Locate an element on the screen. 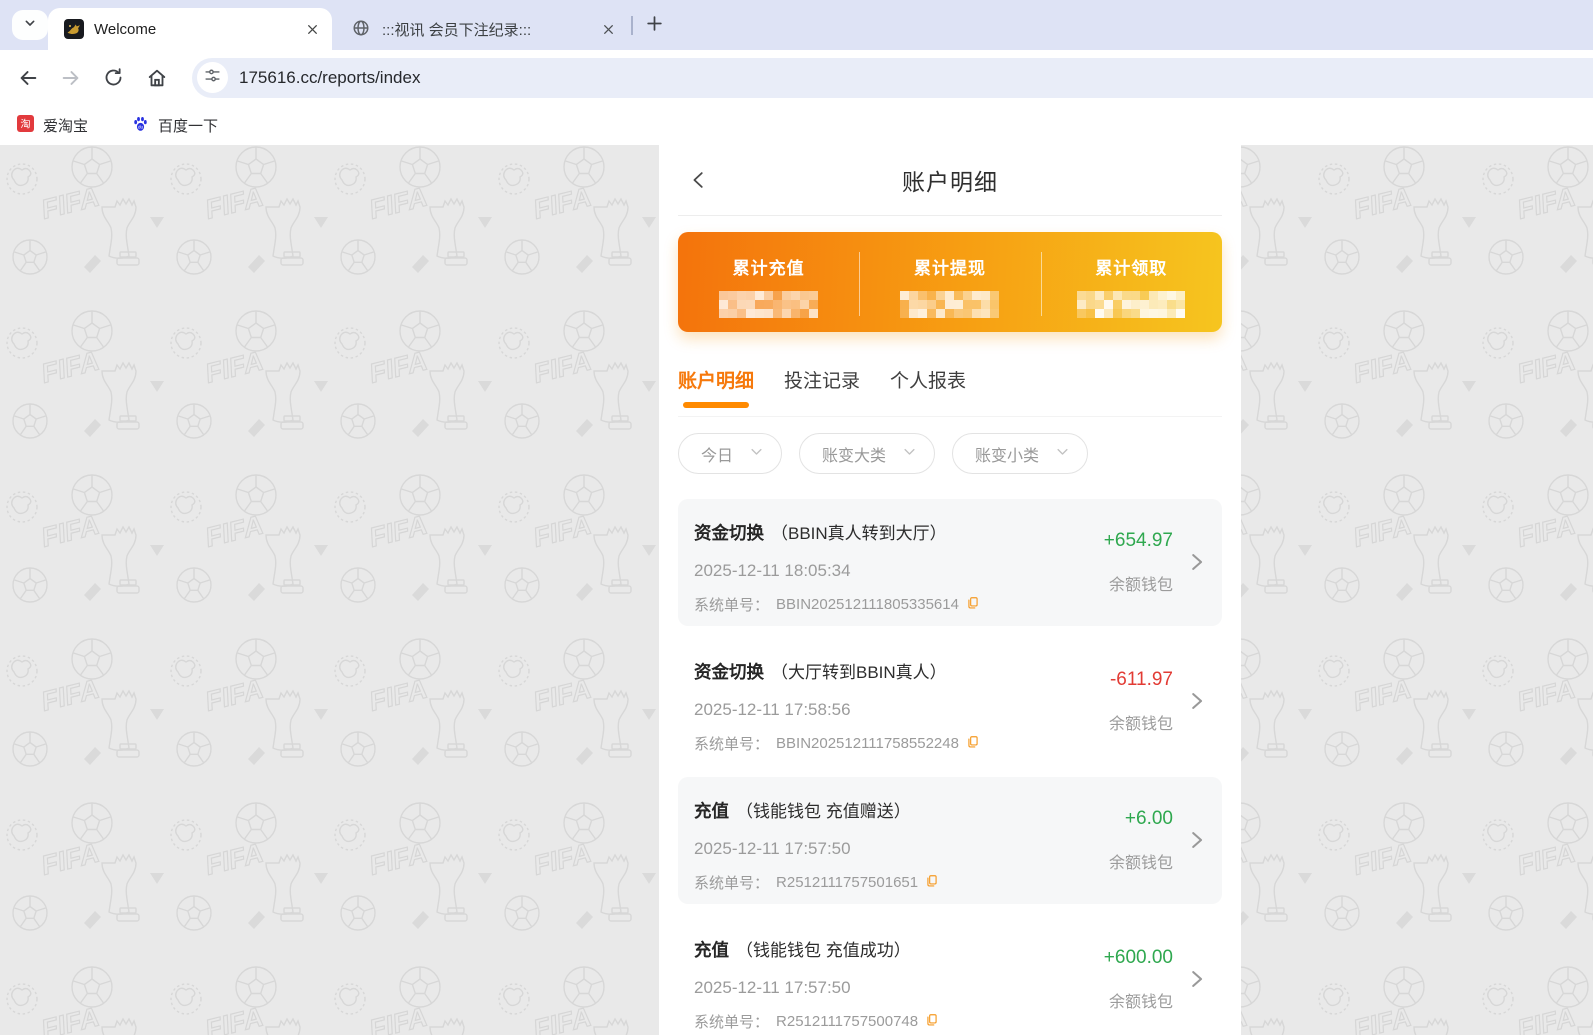 The width and height of the screenshot is (1593, 1035). transaction-amount-block: +6.00 余额钱包 is located at coordinates (1141, 840).